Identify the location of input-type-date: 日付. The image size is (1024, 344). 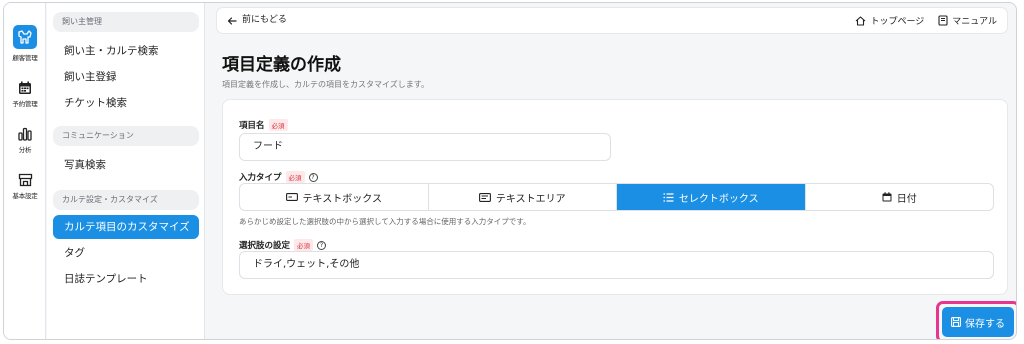
(900, 197).